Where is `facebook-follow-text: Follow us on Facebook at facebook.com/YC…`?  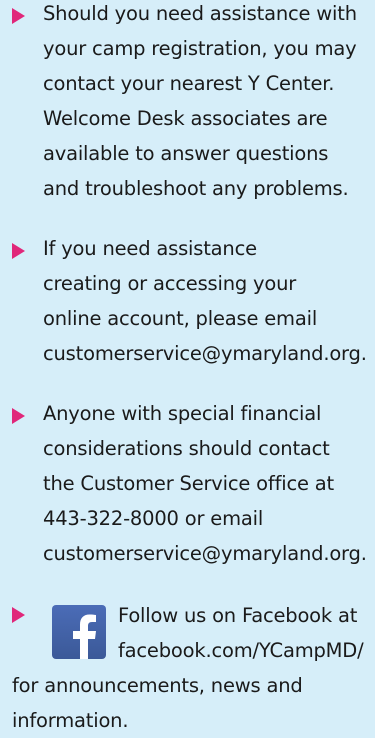 facebook-follow-text: Follow us on Facebook at facebook.com/YC… is located at coordinates (241, 633).